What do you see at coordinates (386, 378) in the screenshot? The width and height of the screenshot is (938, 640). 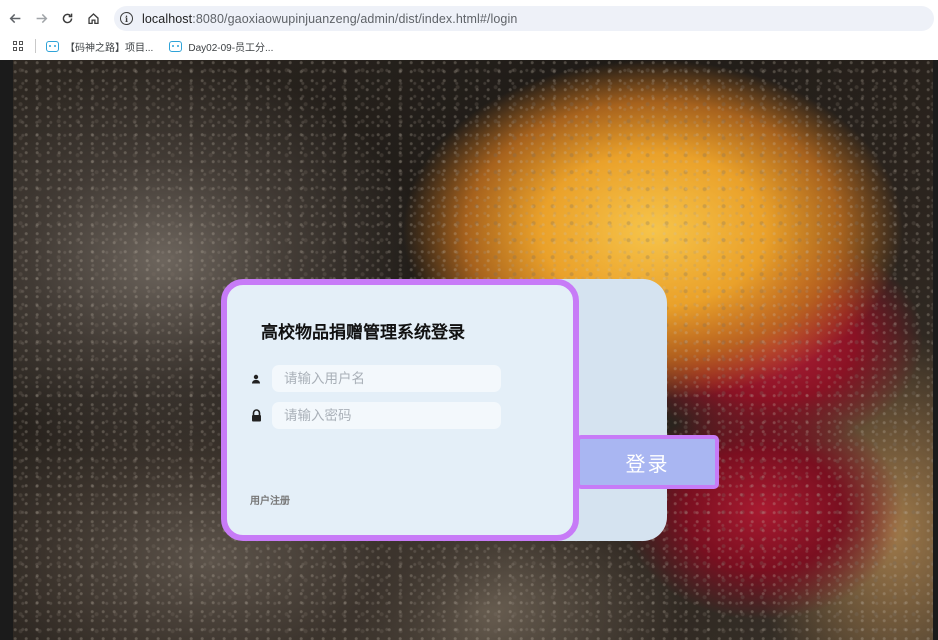 I see `username-input` at bounding box center [386, 378].